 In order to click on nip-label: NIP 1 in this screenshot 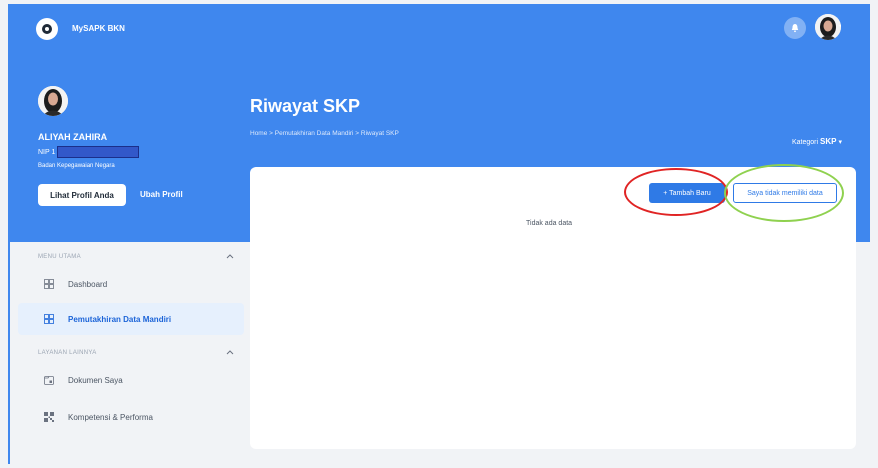, I will do `click(47, 152)`.